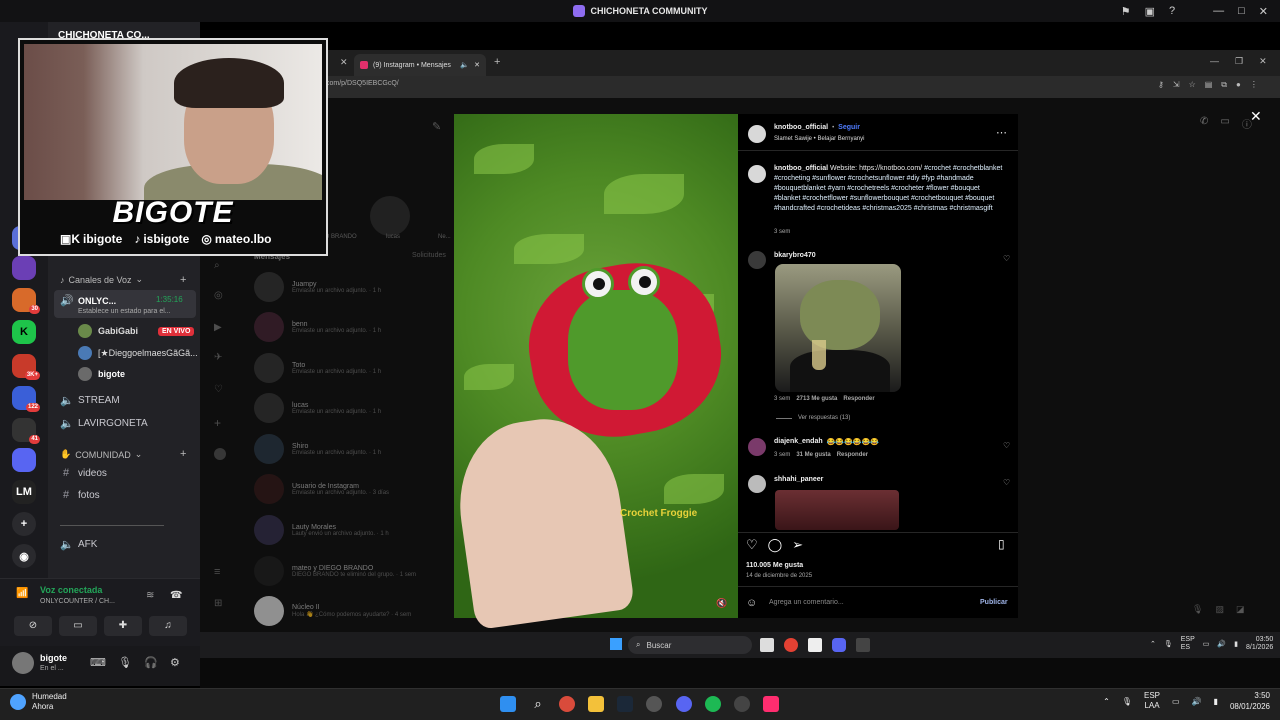 Image resolution: width=1280 pixels, height=720 pixels. What do you see at coordinates (168, 626) in the screenshot?
I see `soundboard-button: ♫` at bounding box center [168, 626].